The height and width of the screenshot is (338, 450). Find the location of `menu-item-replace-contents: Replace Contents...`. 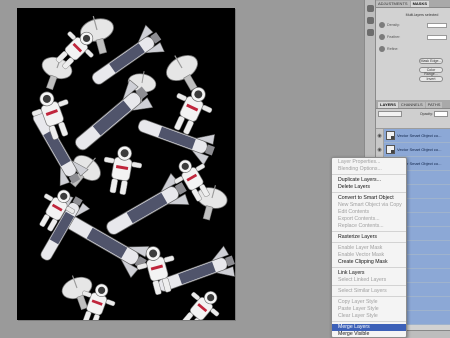

menu-item-replace-contents: Replace Contents... is located at coordinates (361, 226).